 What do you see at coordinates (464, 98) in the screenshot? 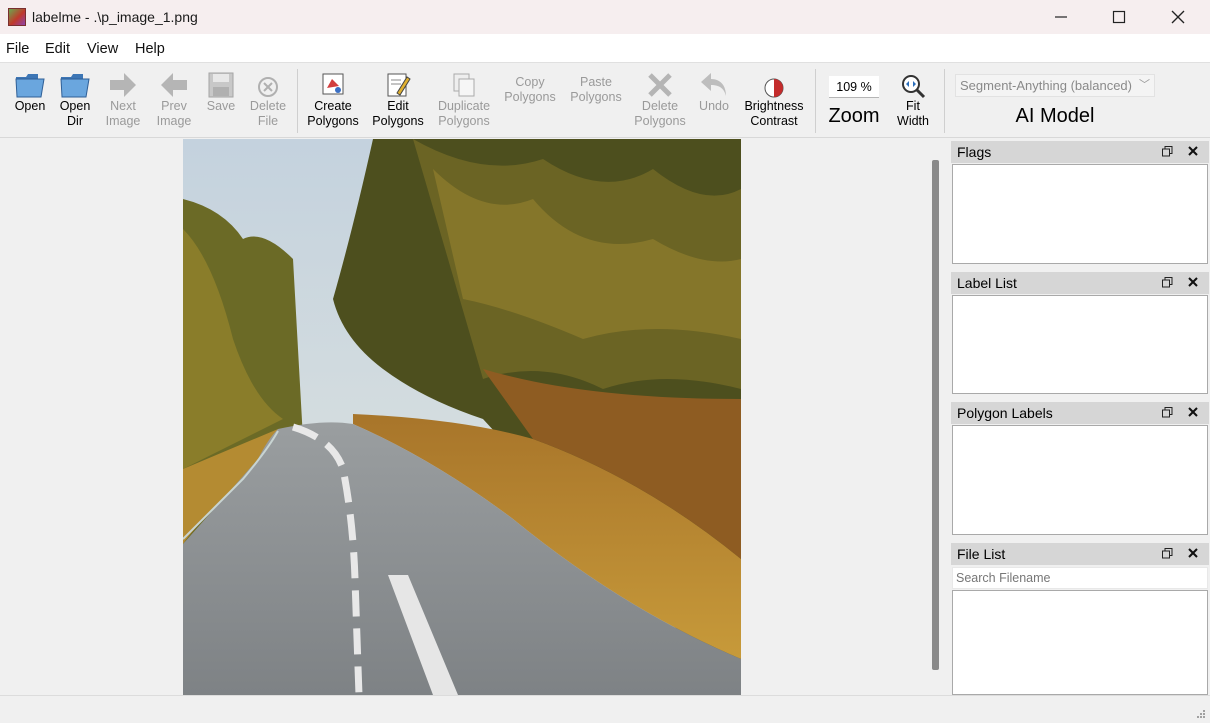
I see `duplicate-polygons-button: Duplicate Polygons` at bounding box center [464, 98].